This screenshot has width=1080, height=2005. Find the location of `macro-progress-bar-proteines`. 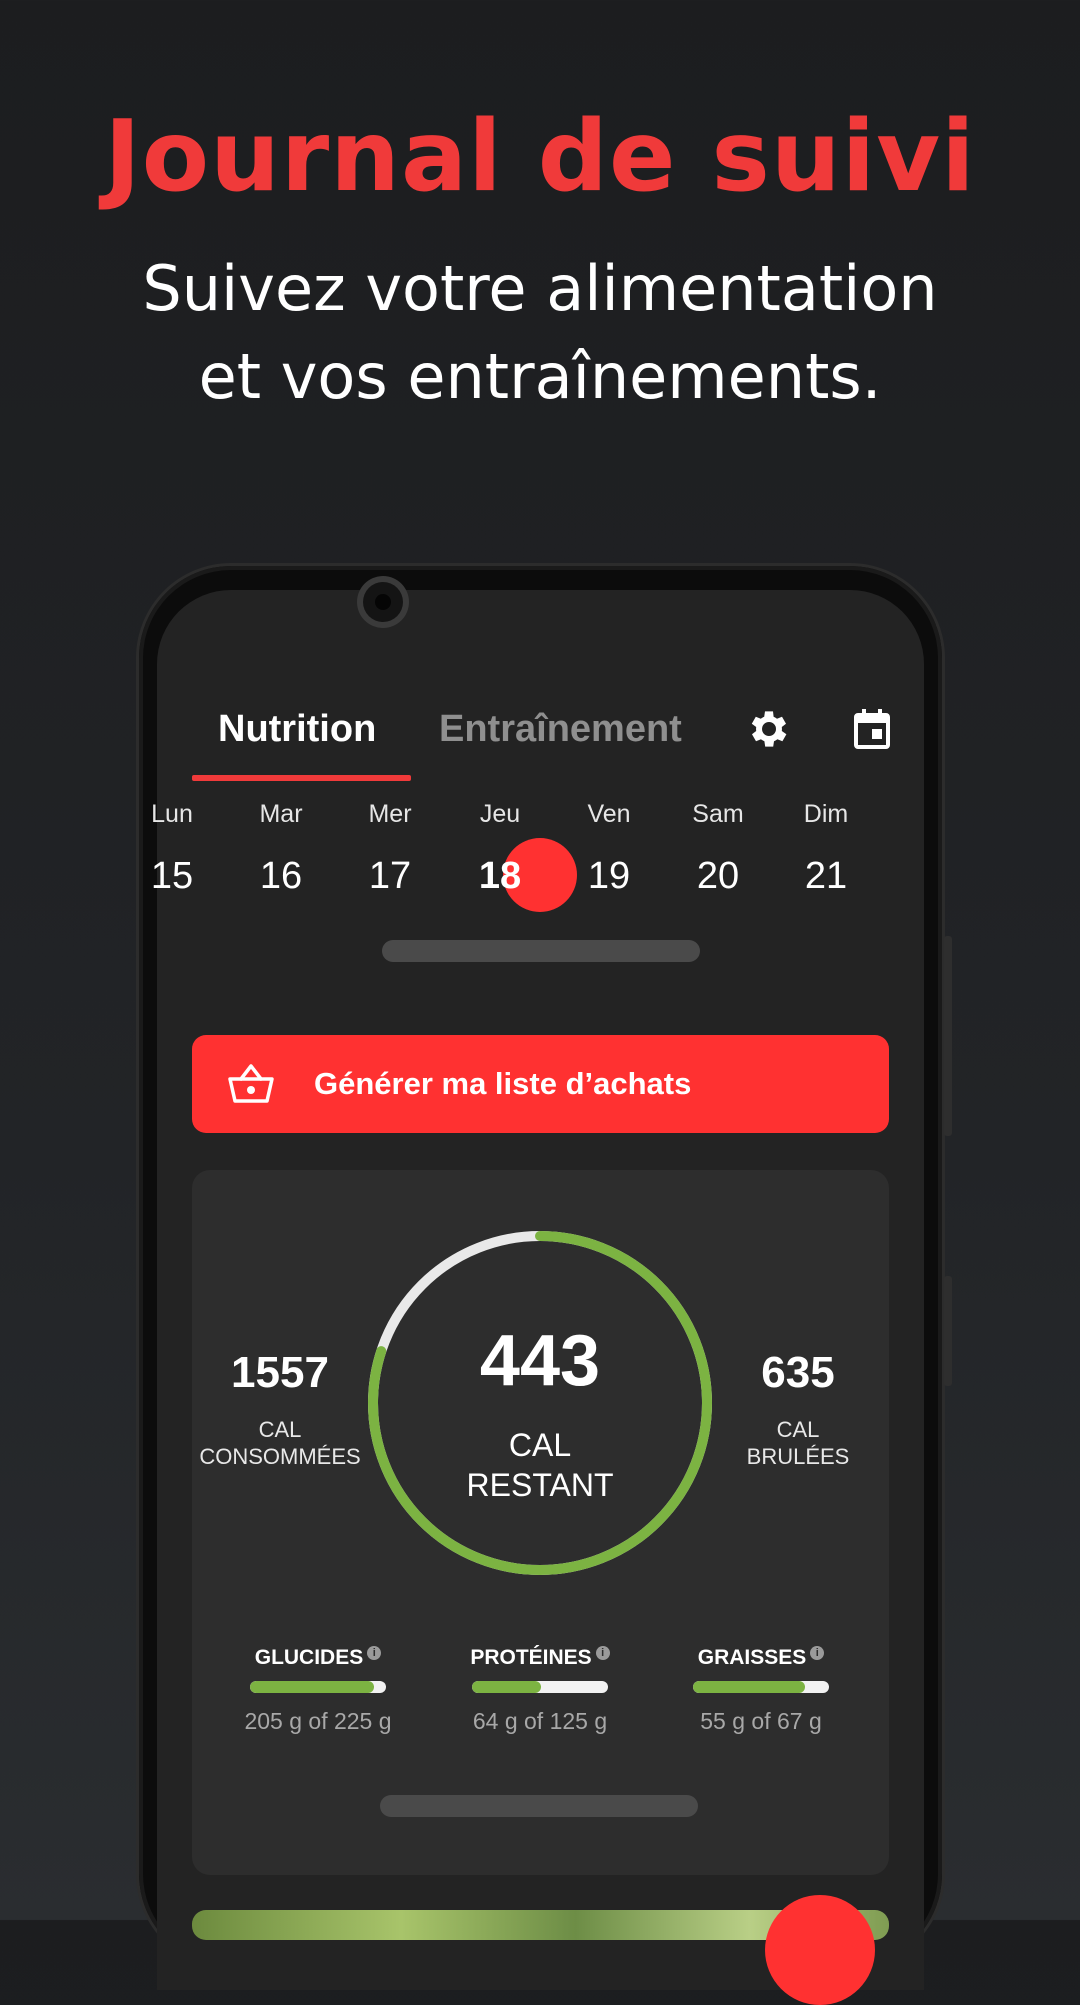

macro-progress-bar-proteines is located at coordinates (540, 1687).